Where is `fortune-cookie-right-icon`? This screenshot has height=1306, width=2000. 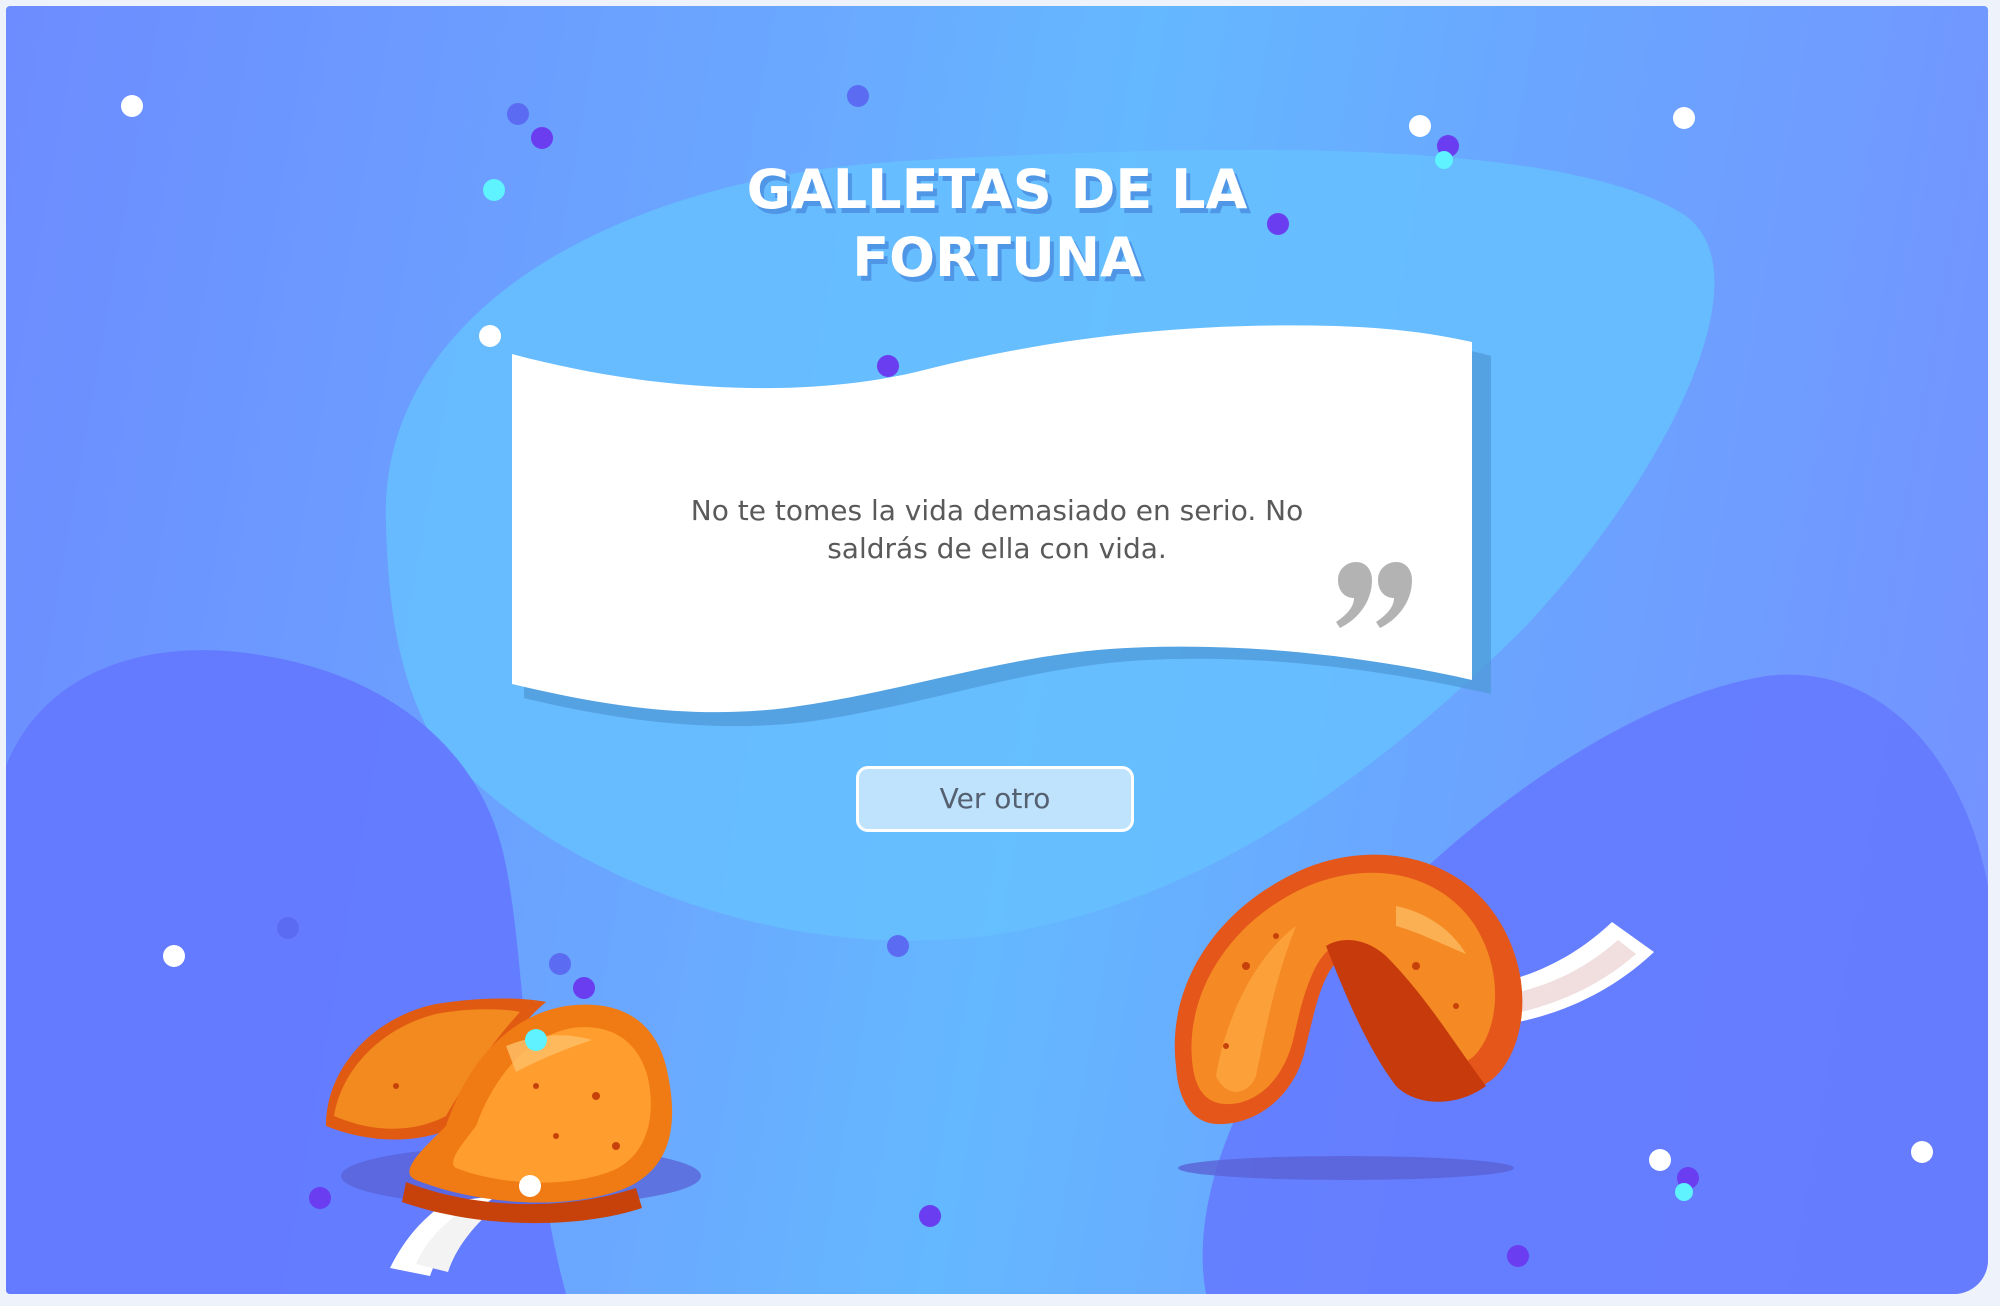
fortune-cookie-right-icon is located at coordinates (1416, 1016).